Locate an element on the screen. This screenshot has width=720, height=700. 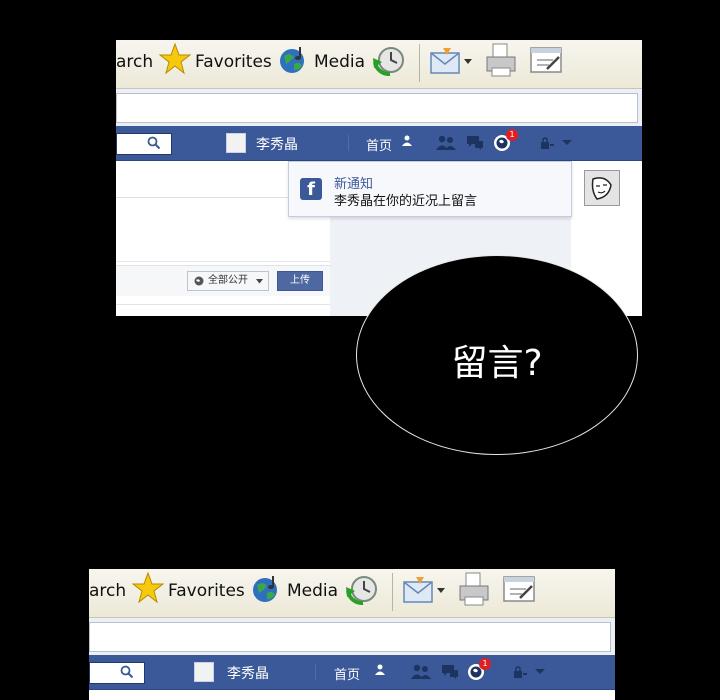
notification-popup: f 新通知 李秀晶在你的近况上留言 is located at coordinates (430, 189).